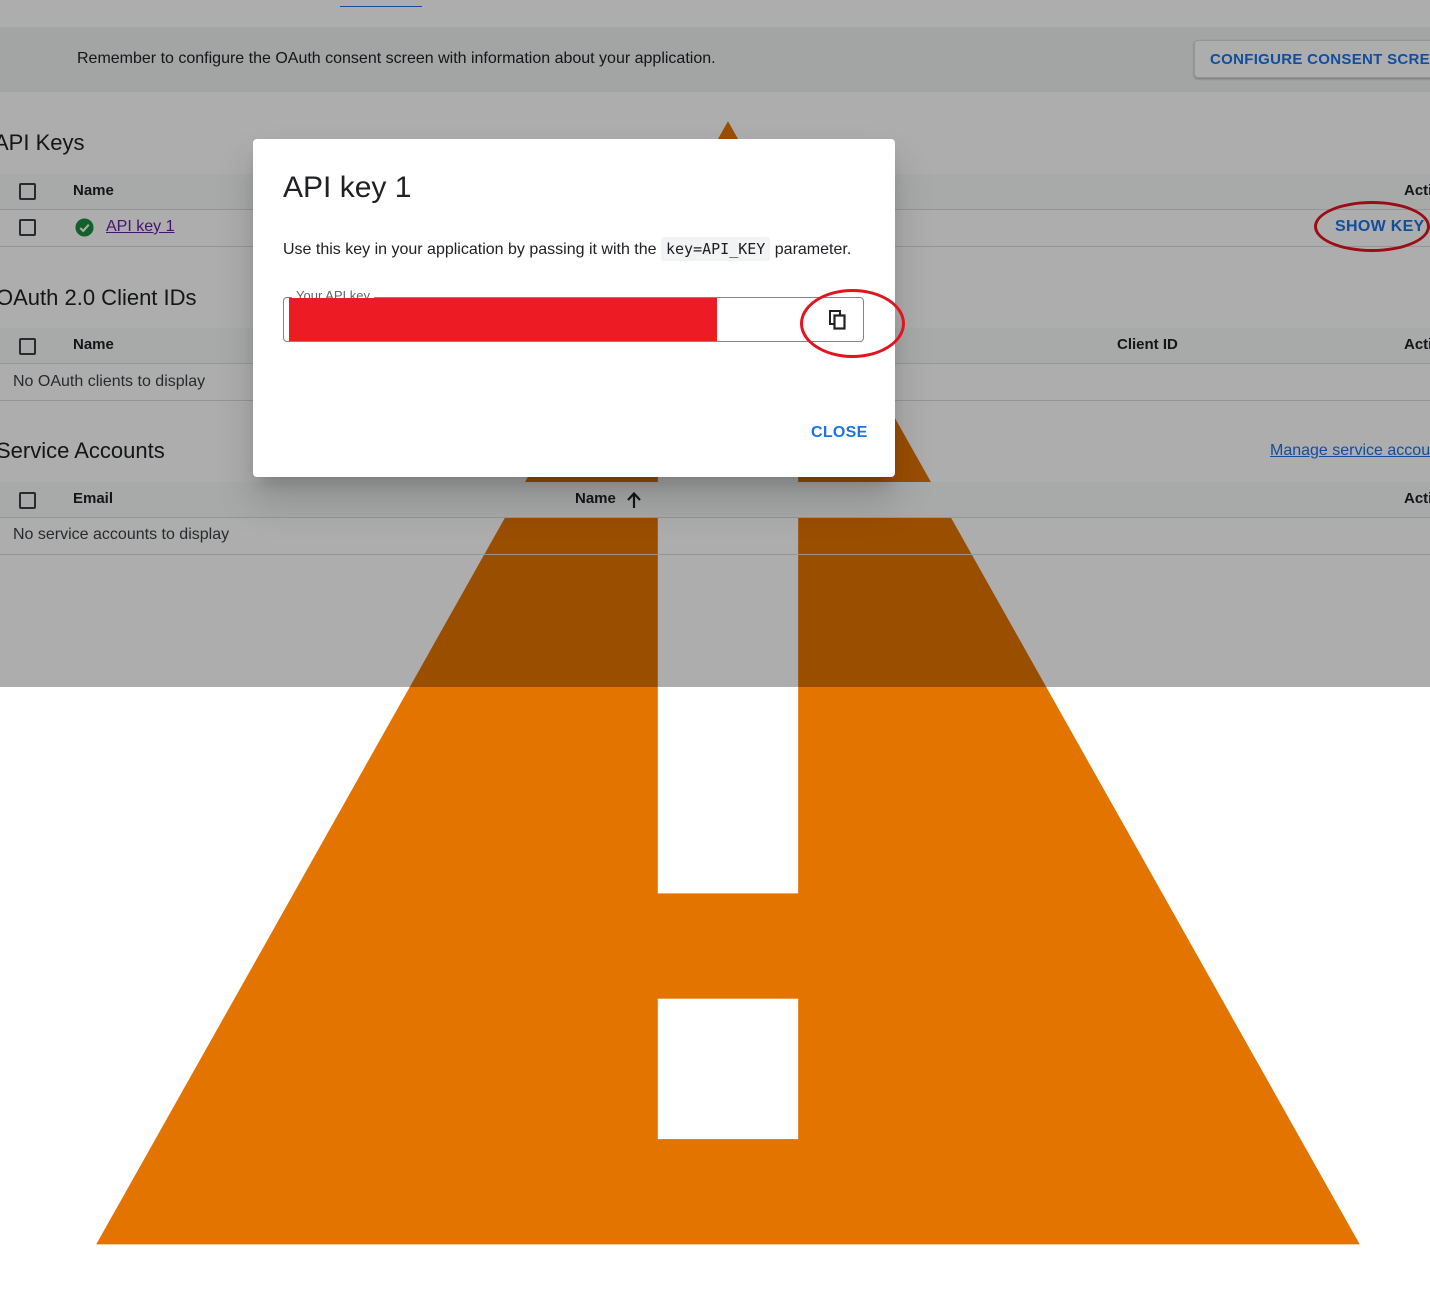 This screenshot has width=1430, height=1315. I want to click on annotation-circle, so click(852, 323).